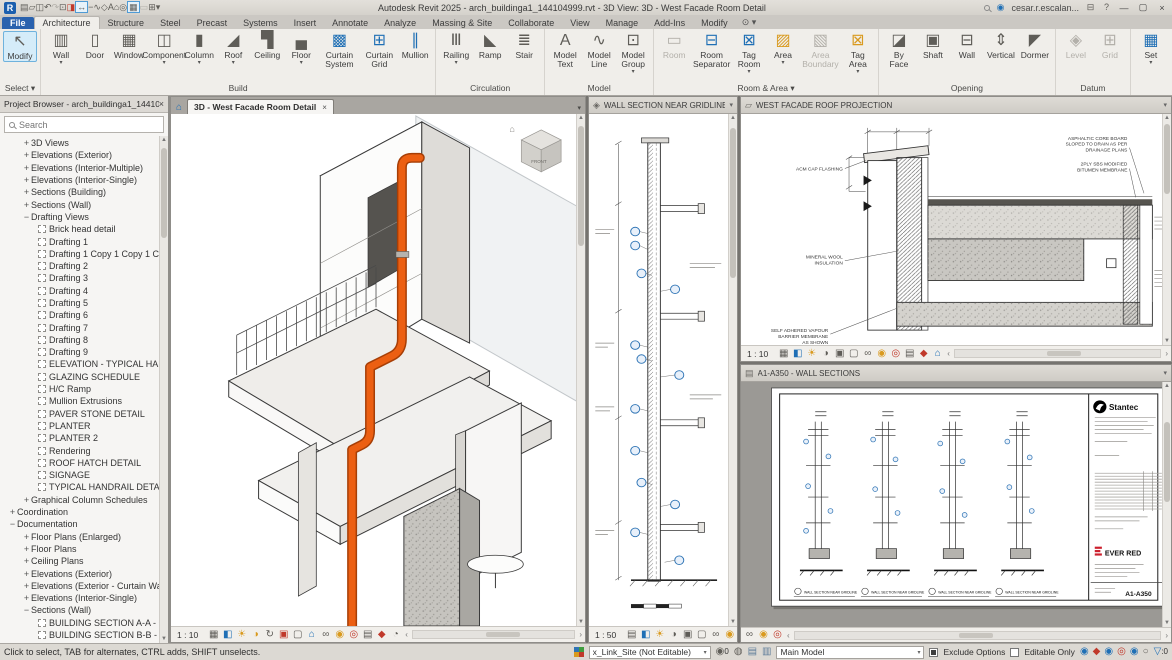 This screenshot has height=660, width=1172. Describe the element at coordinates (1001, 7) in the screenshot. I see `user-account-icon: ◉` at that location.